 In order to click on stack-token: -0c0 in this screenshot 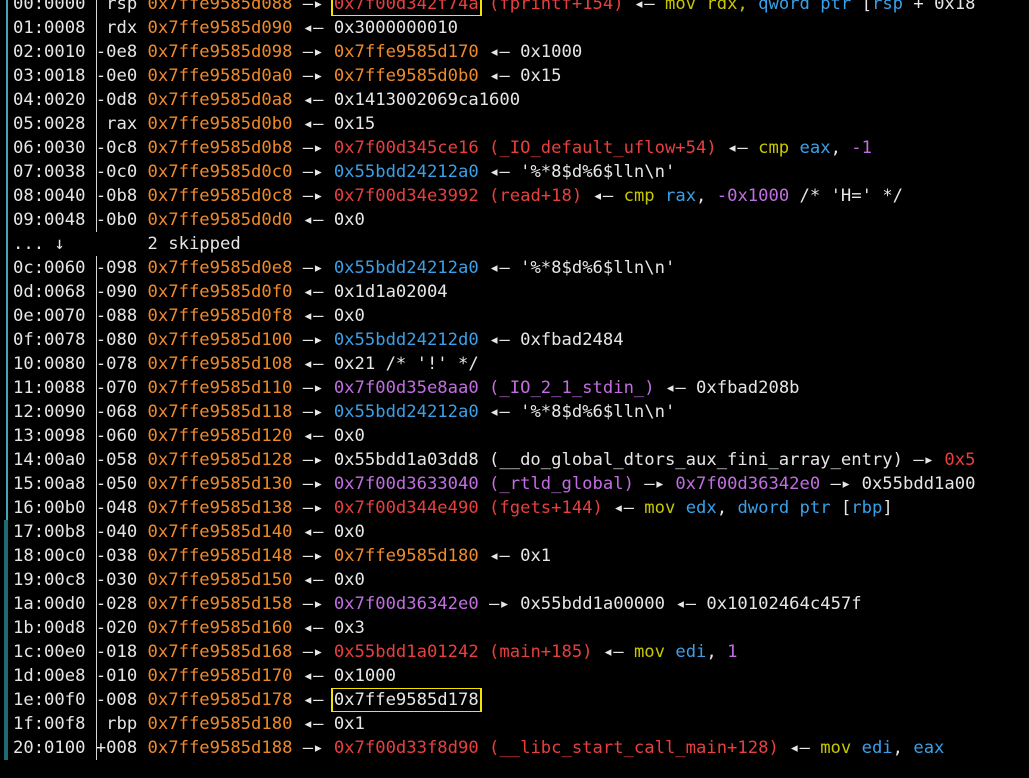, I will do `click(121, 172)`.